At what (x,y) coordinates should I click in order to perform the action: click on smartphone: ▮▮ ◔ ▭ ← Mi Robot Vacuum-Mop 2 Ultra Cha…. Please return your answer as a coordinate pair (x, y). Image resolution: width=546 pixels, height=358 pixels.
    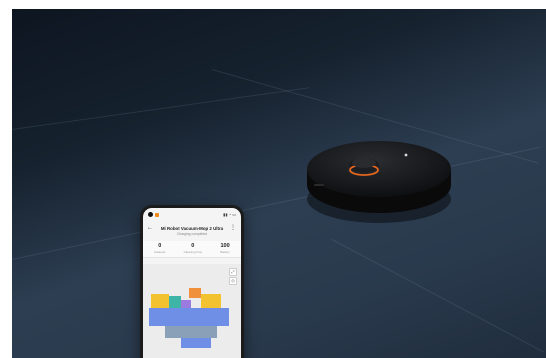
    Looking at the image, I should click on (192, 281).